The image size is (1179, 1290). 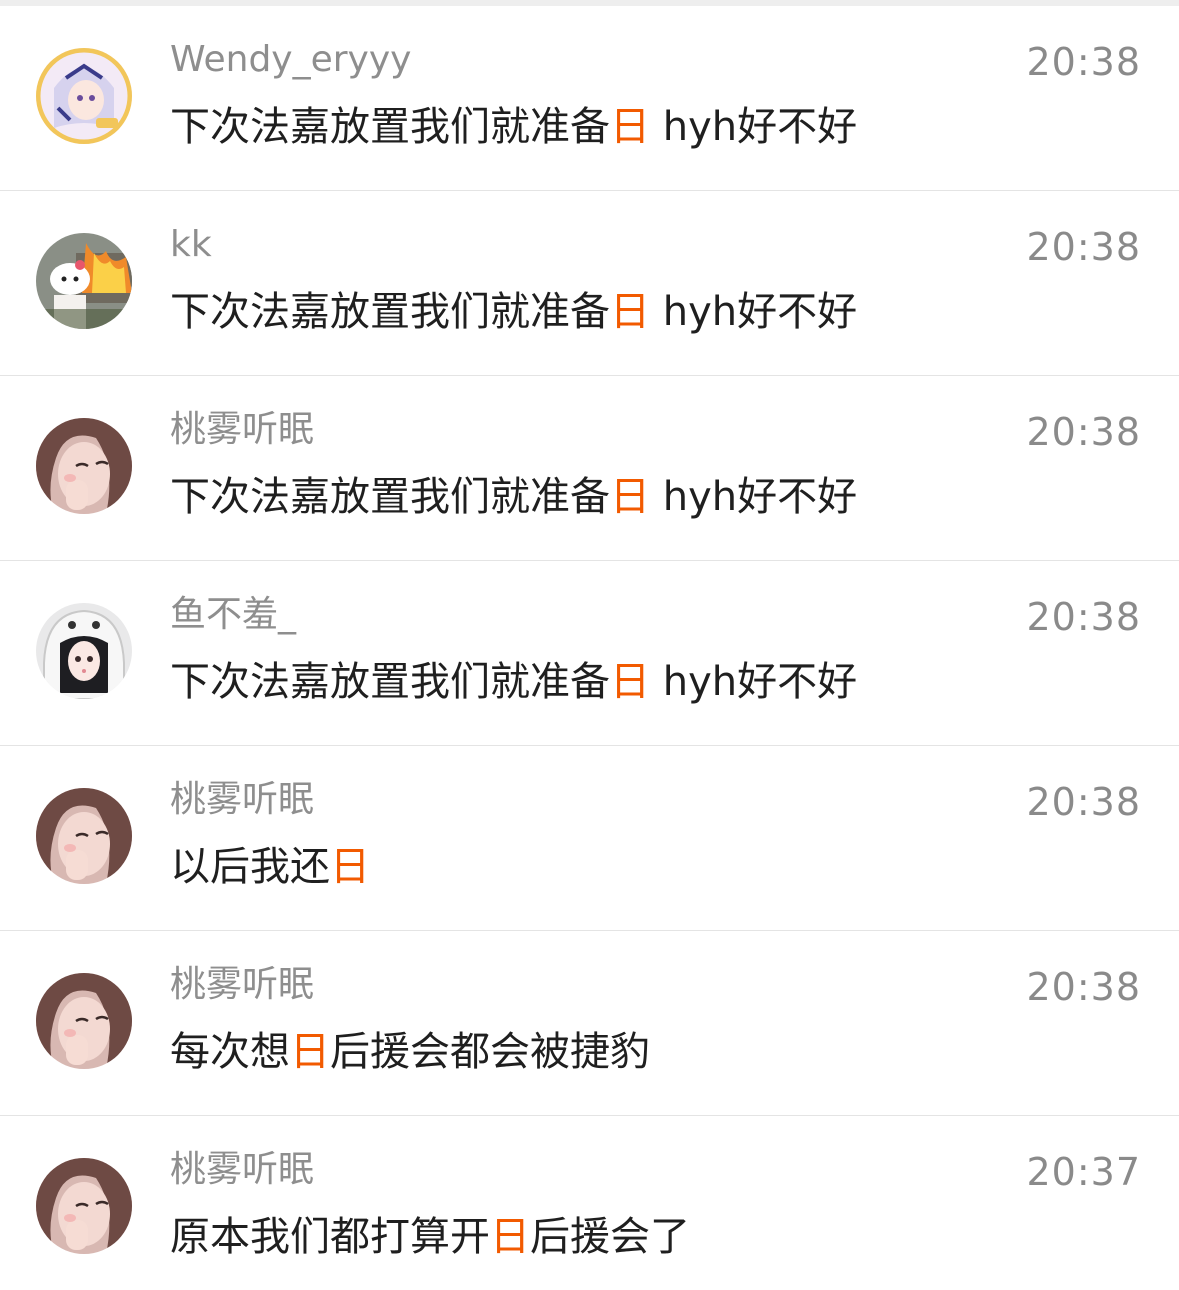 What do you see at coordinates (230, 1052) in the screenshot?
I see `message-text-before: 每次想` at bounding box center [230, 1052].